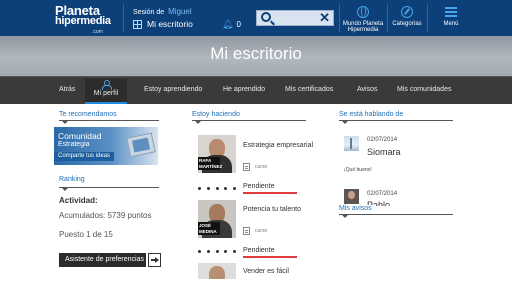  Describe the element at coordinates (371, 114) in the screenshot. I see `talking-title: Se está hablando de` at that location.